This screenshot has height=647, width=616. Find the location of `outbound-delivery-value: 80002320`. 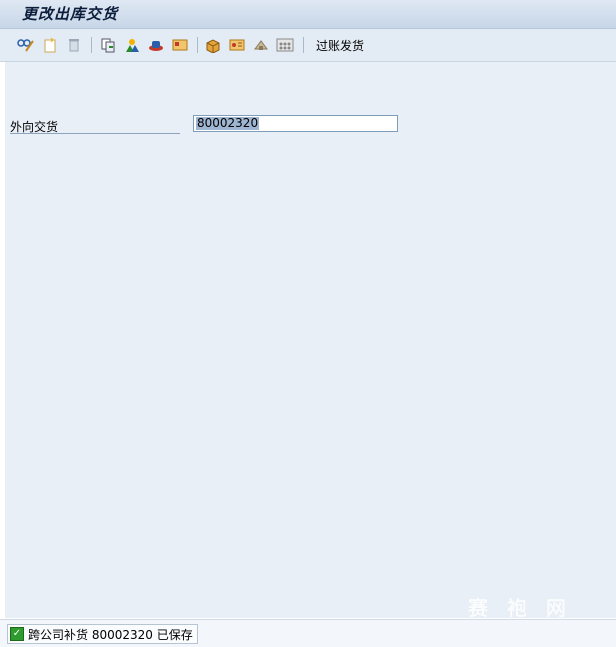

outbound-delivery-value: 80002320 is located at coordinates (228, 123).